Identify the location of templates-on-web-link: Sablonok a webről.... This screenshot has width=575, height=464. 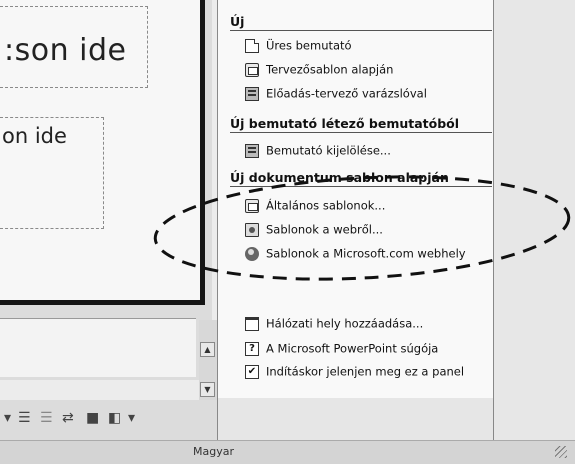
(314, 231).